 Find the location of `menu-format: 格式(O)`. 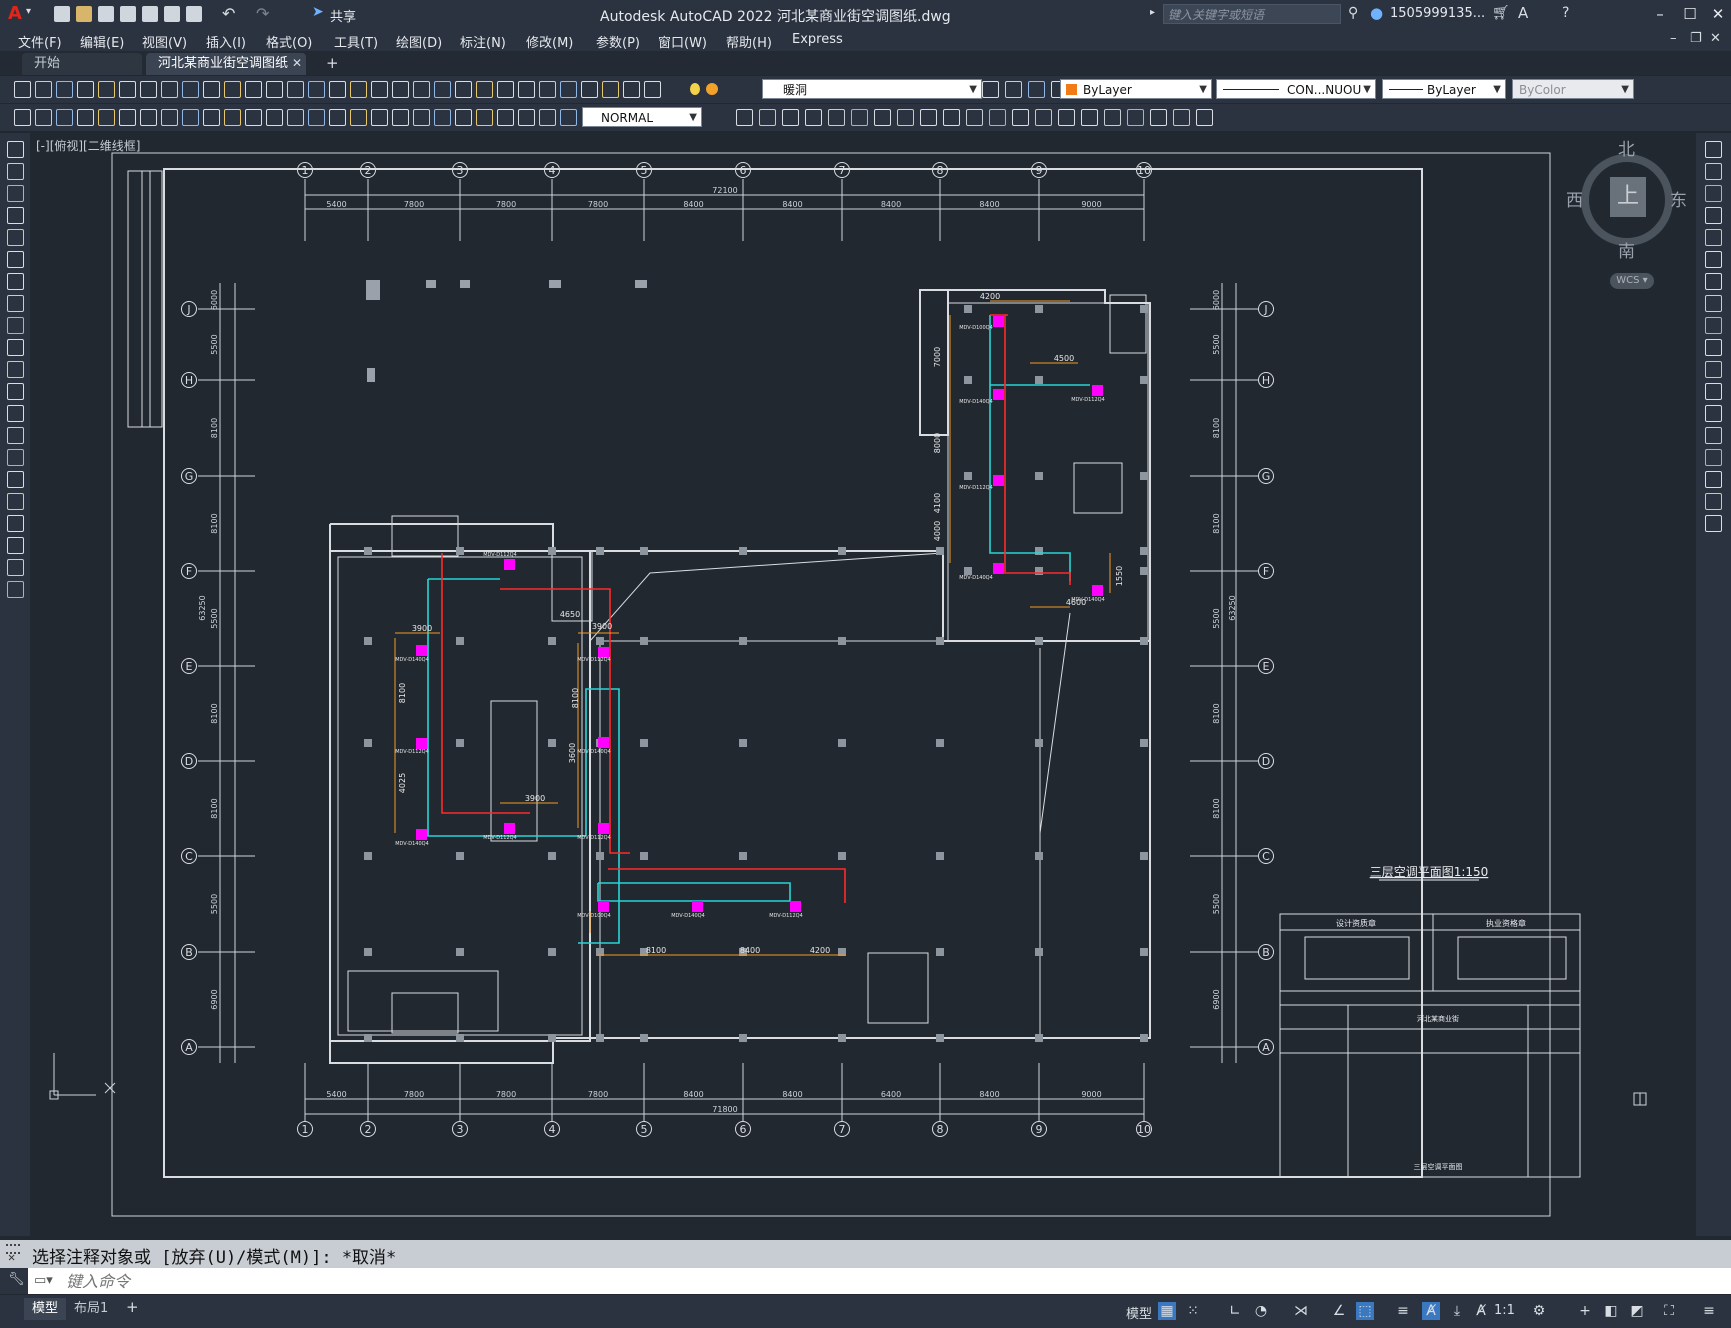

menu-format: 格式(O) is located at coordinates (289, 41).